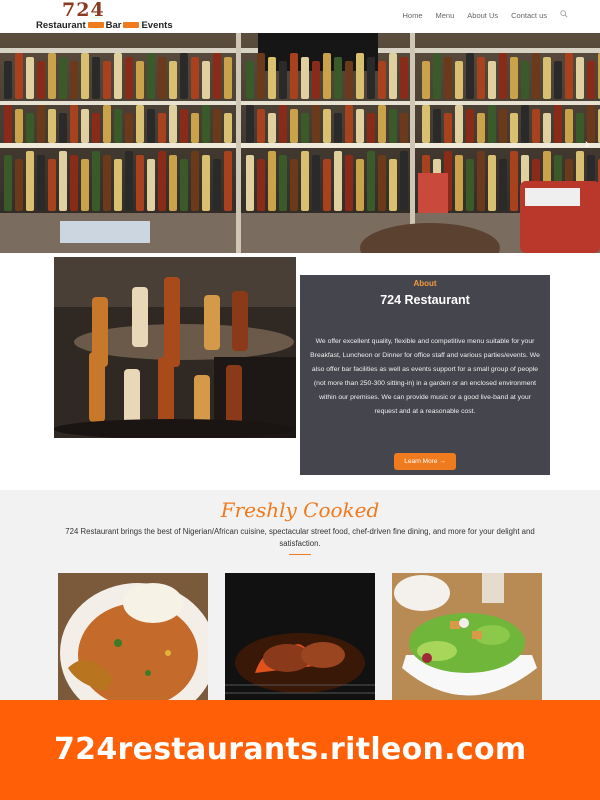 The height and width of the screenshot is (800, 600). What do you see at coordinates (113, 25) in the screenshot?
I see `logo-word-bar: Bar` at bounding box center [113, 25].